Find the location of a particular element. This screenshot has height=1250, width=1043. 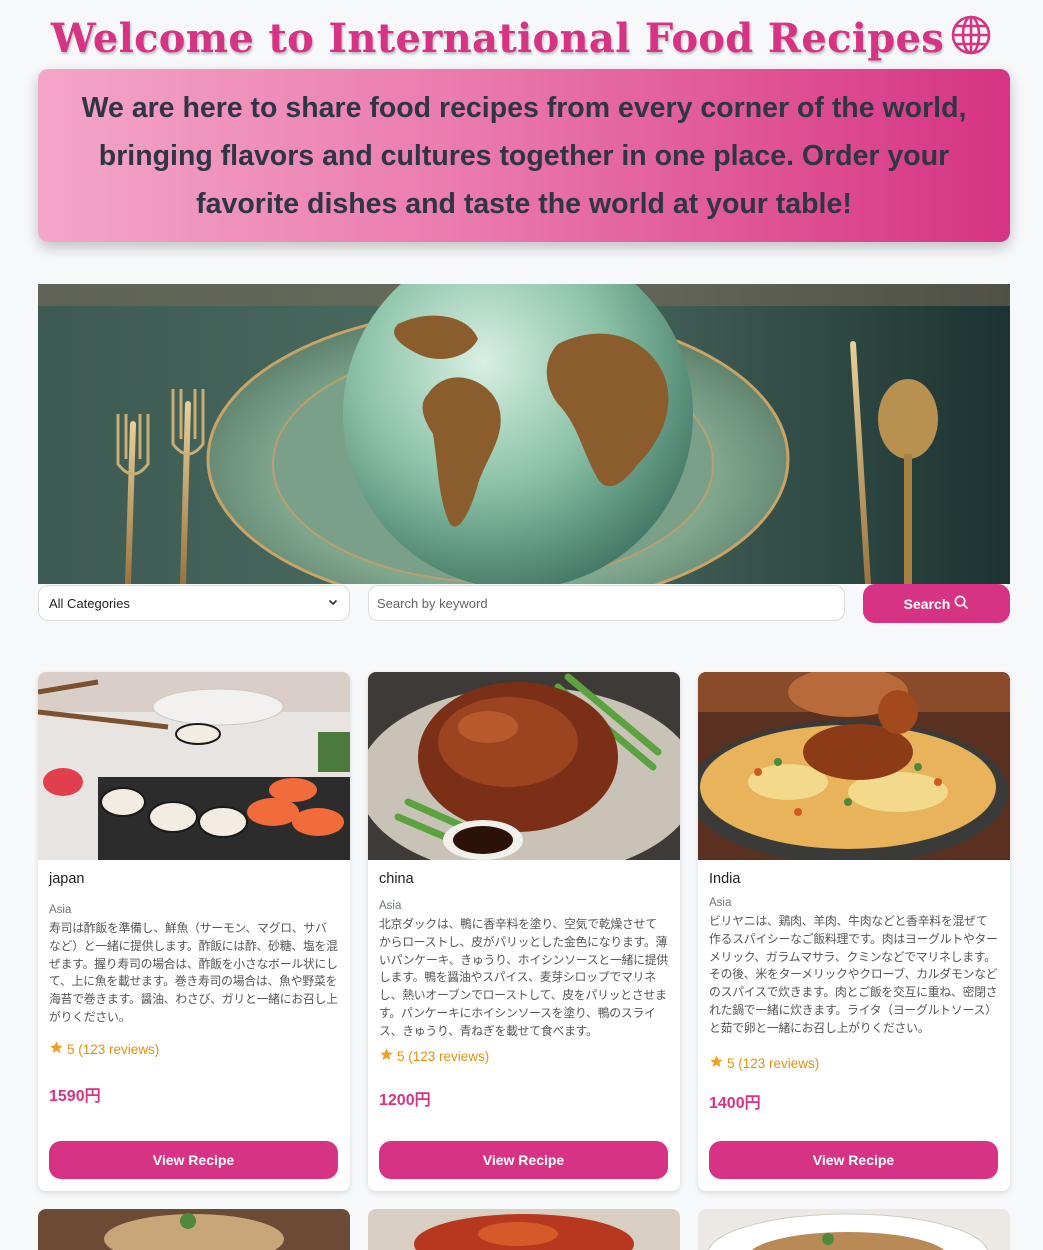

recipe-title: japan is located at coordinates (67, 879).